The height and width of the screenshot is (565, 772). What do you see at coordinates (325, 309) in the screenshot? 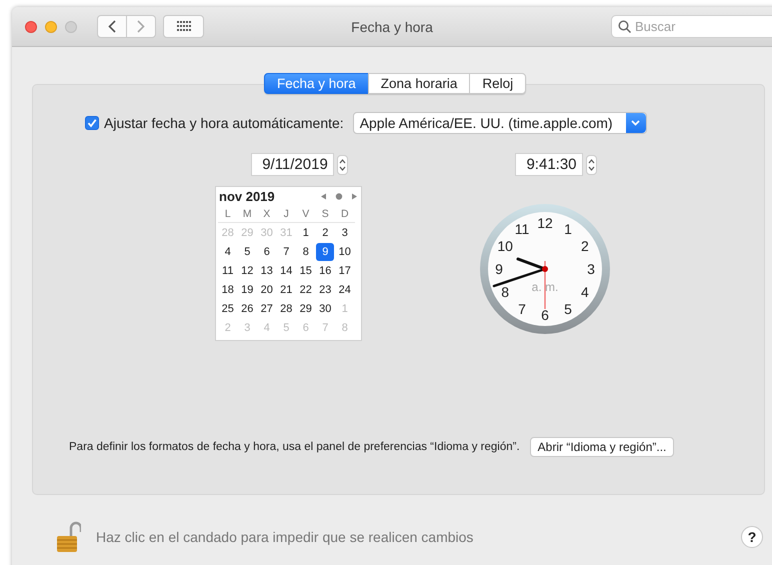
I see `calendar-day: 30` at bounding box center [325, 309].